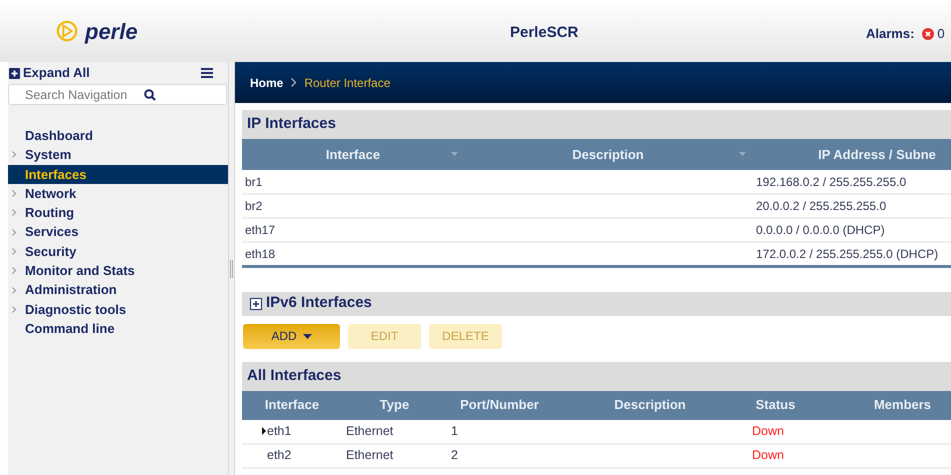  Describe the element at coordinates (118, 328) in the screenshot. I see `nav-item: Command line` at that location.